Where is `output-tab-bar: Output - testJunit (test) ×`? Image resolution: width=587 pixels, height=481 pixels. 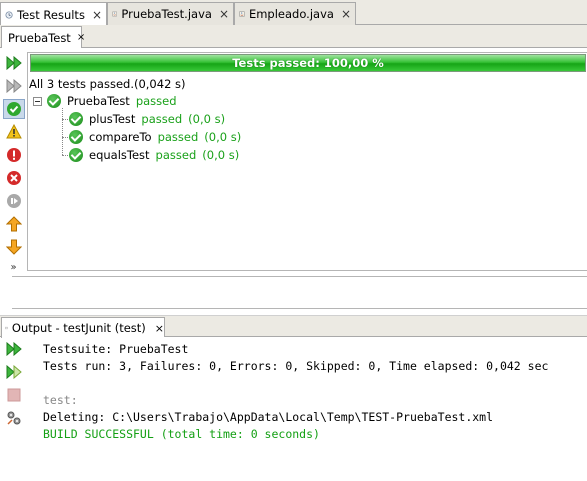 output-tab-bar: Output - testJunit (test) × is located at coordinates (293, 326).